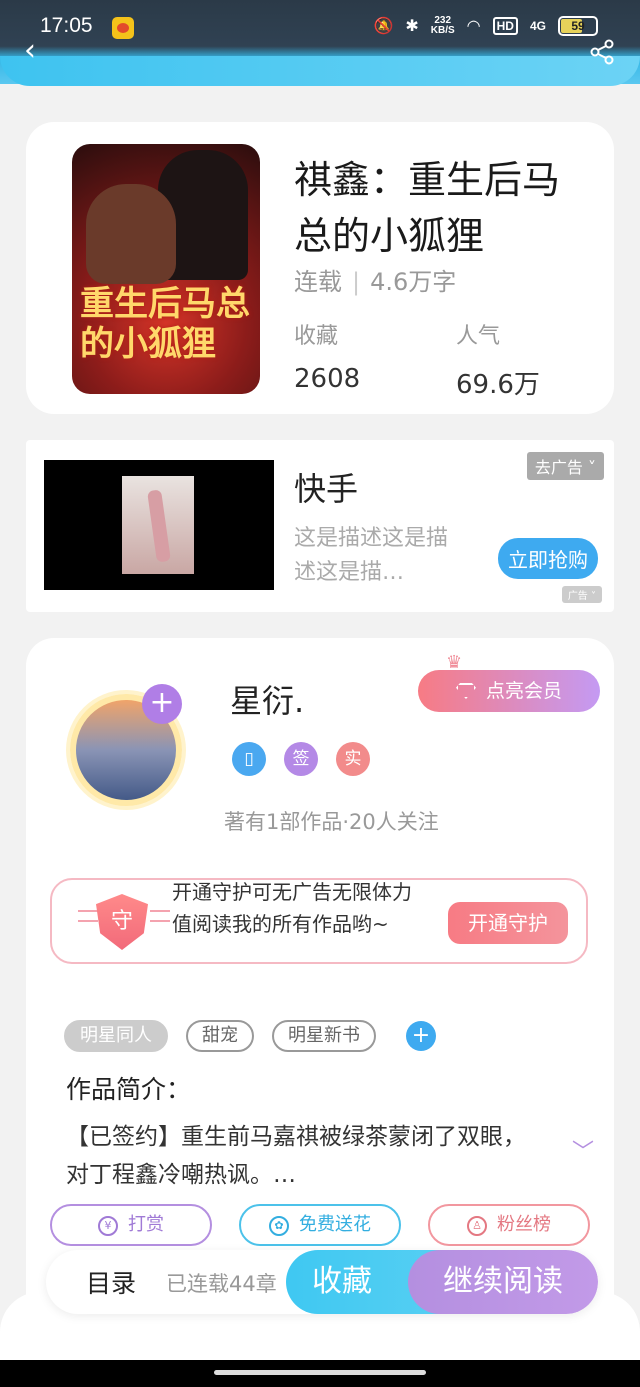  What do you see at coordinates (548, 558) in the screenshot?
I see `ad-cta-button: 立即抢购` at bounding box center [548, 558].